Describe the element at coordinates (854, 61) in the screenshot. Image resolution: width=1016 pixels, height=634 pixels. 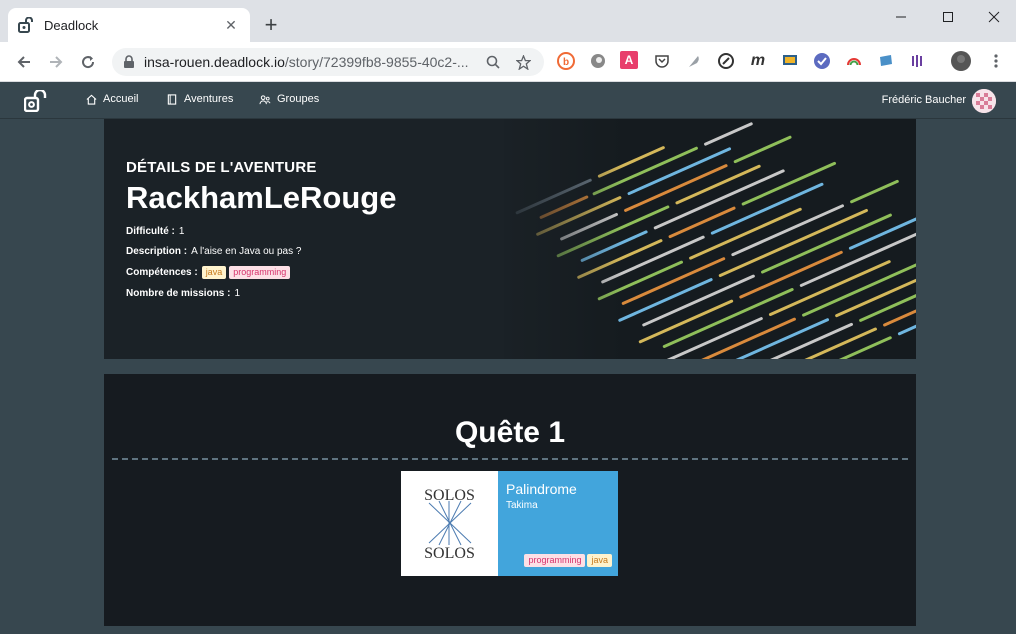
I see `extension-rainbow-icon` at that location.